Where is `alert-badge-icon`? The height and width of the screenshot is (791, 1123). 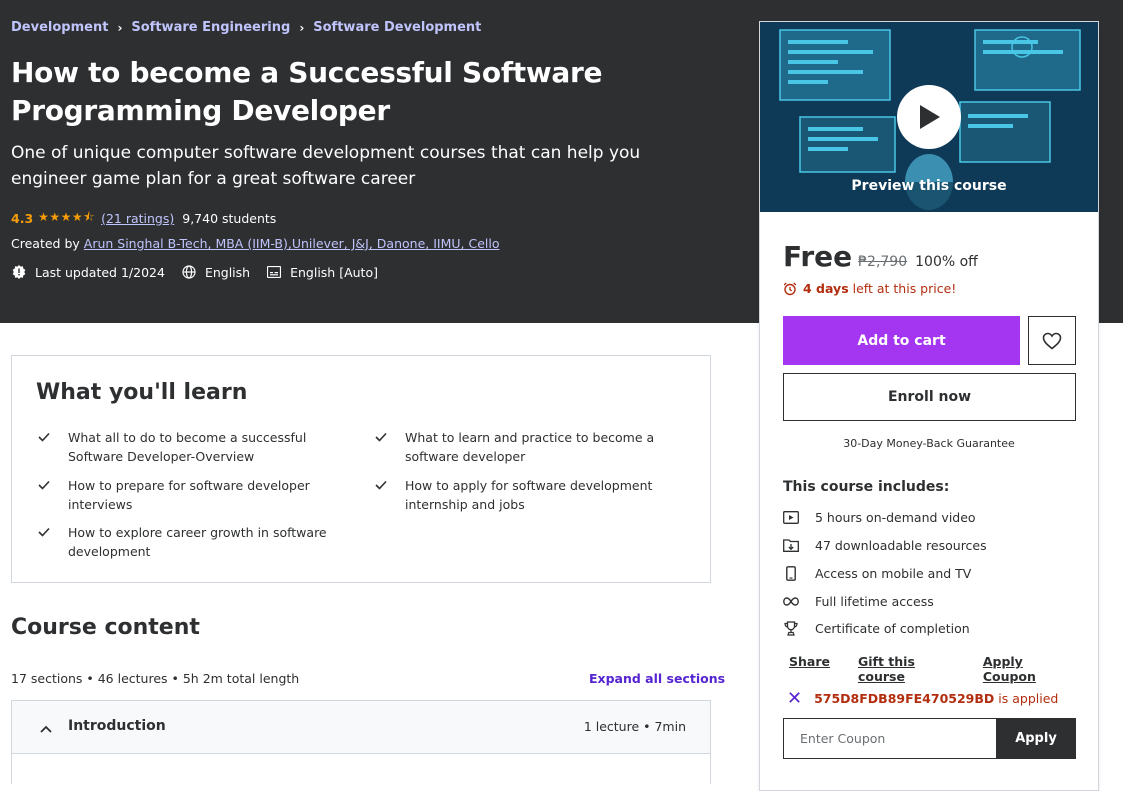
alert-badge-icon is located at coordinates (19, 272).